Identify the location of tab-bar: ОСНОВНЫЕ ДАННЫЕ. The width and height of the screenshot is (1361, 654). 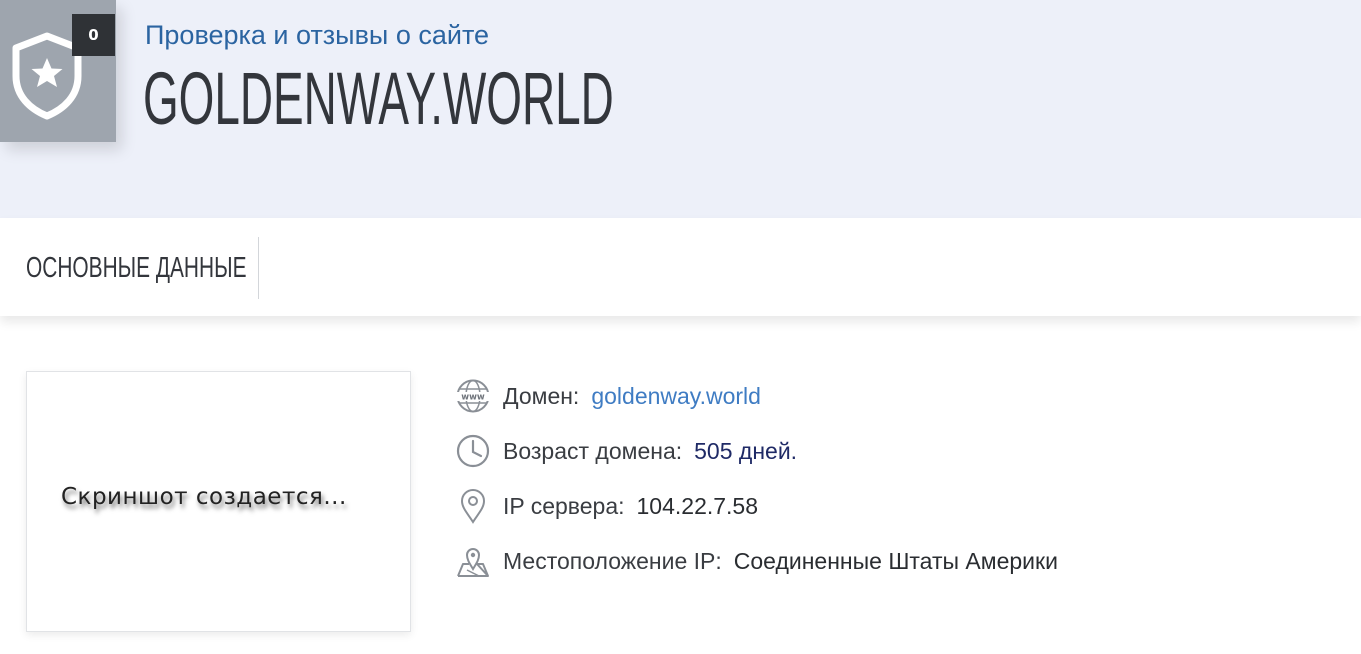
(680, 267).